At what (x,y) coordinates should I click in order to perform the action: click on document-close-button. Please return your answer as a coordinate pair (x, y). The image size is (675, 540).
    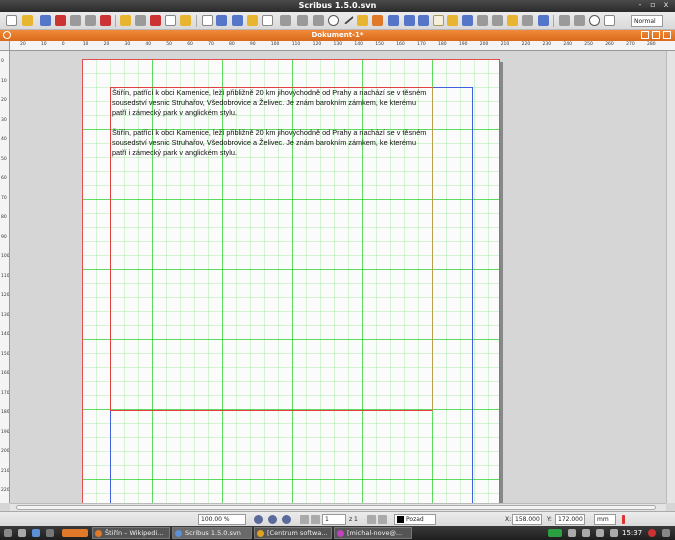
    Looking at the image, I should click on (667, 35).